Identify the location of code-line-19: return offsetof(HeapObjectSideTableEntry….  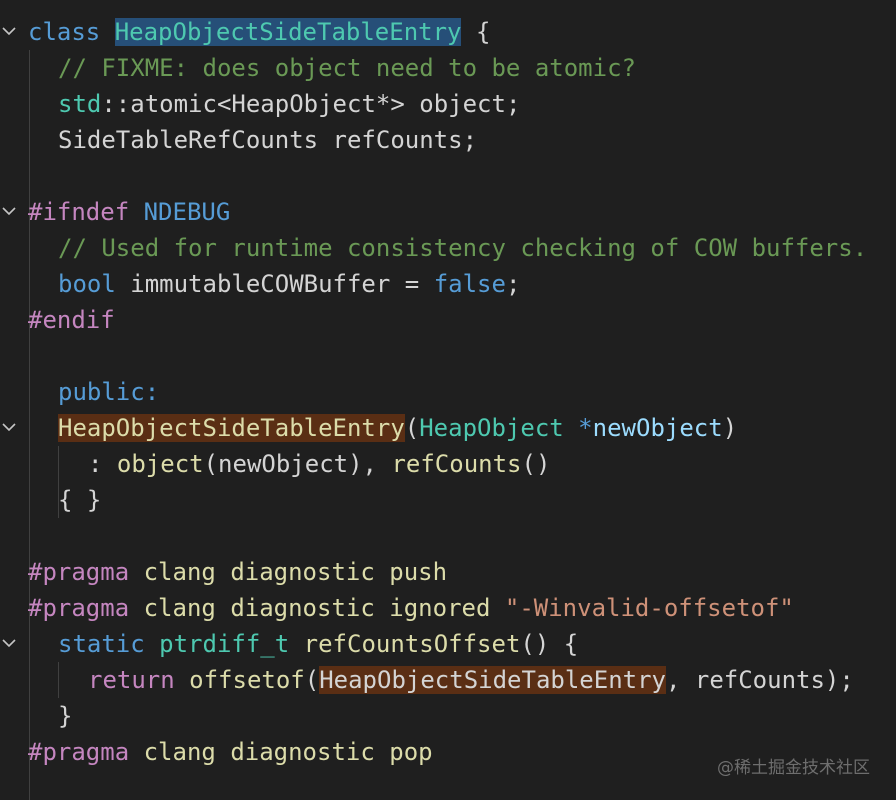
(471, 680).